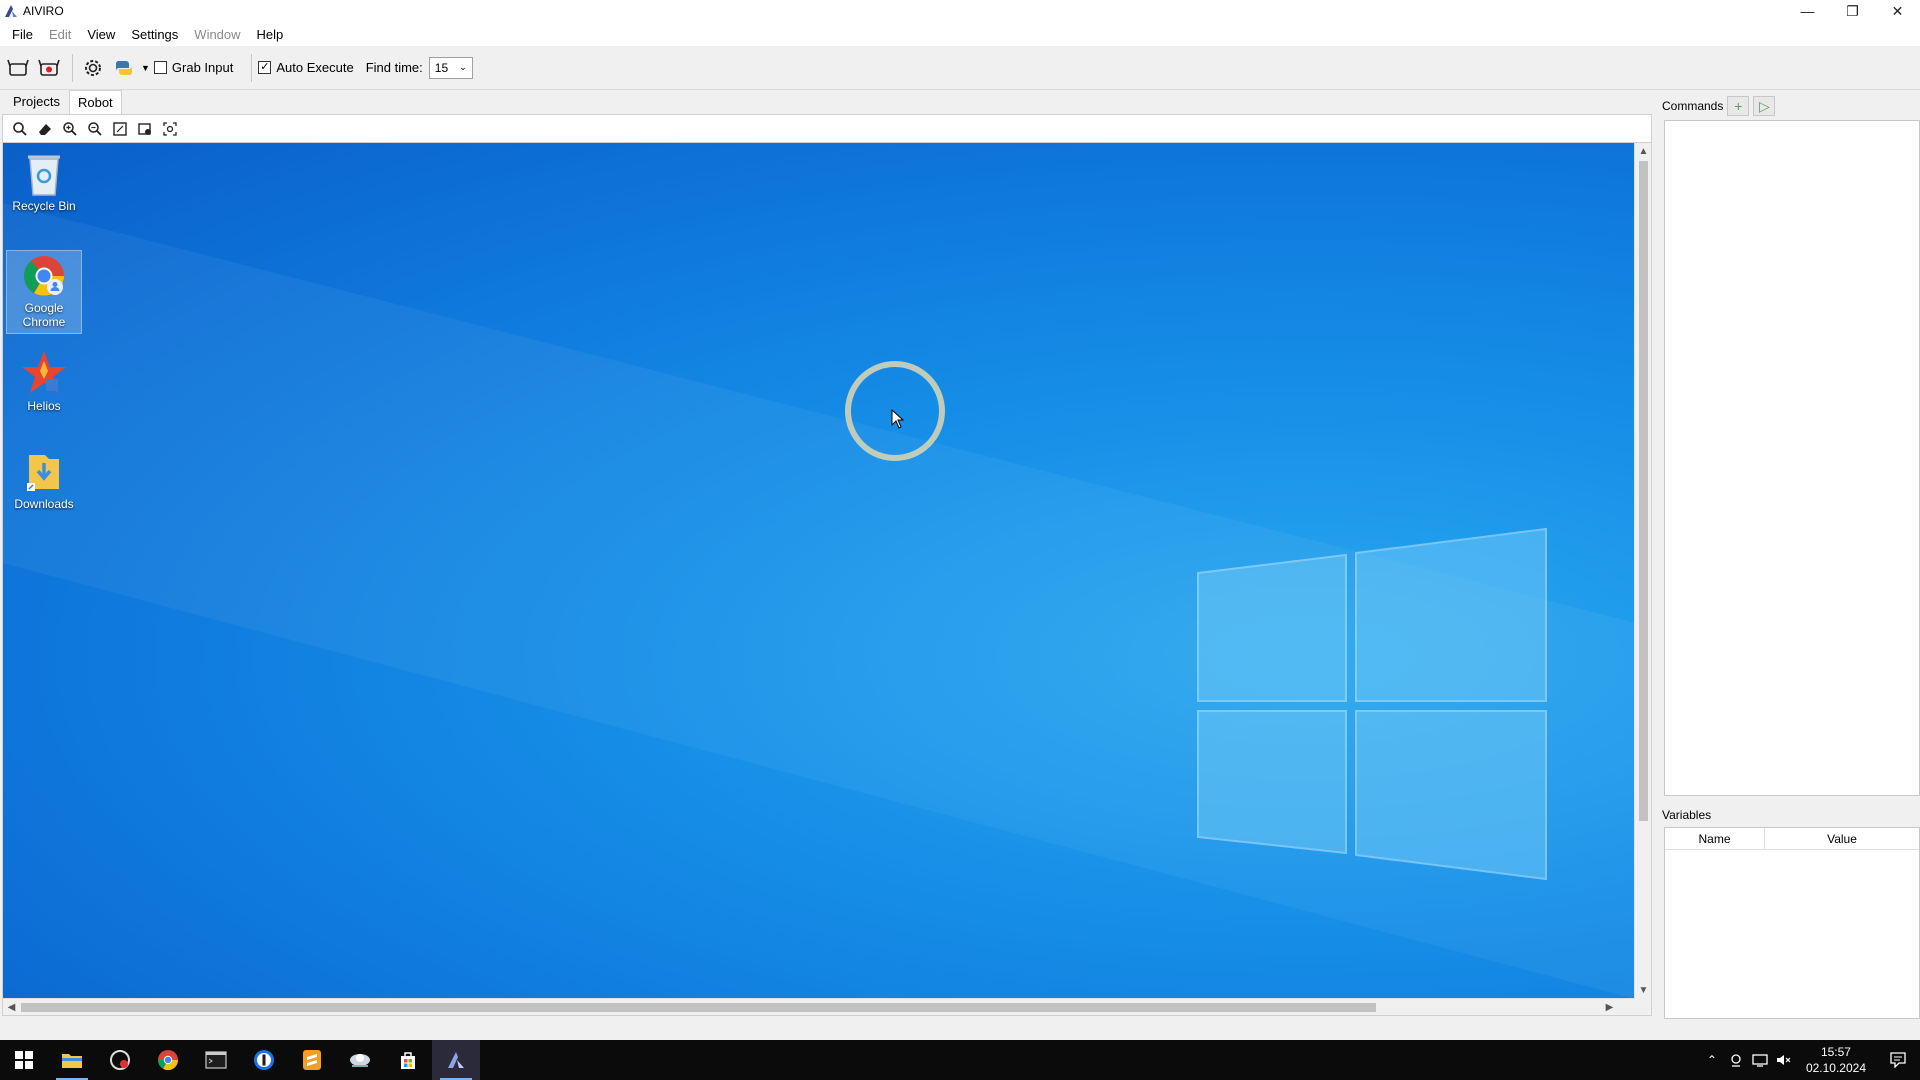 The image size is (1920, 1080). I want to click on zoom-in-icon, so click(70, 129).